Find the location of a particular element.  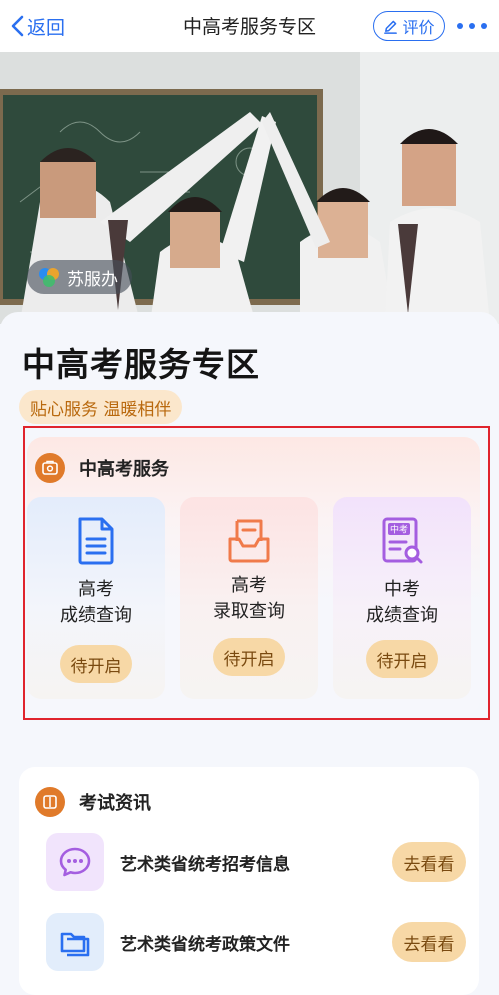

back-label: 返回 is located at coordinates (46, 27).